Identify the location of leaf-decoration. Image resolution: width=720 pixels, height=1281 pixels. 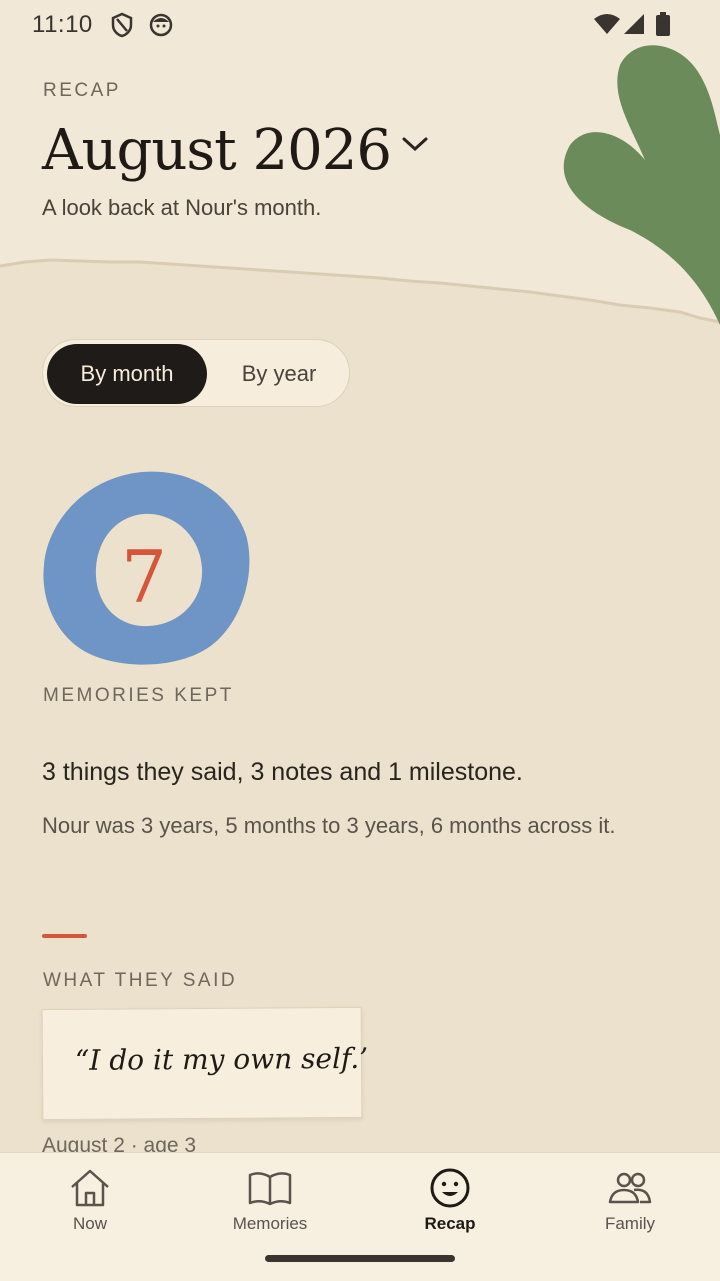
(641, 185).